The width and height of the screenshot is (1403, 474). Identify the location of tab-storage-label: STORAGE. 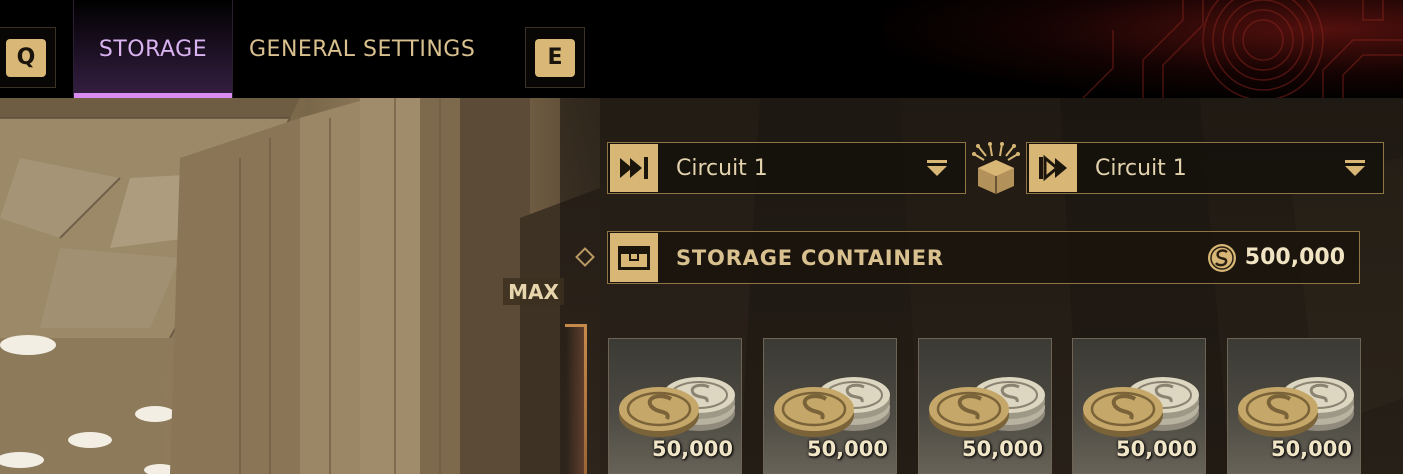
(153, 49).